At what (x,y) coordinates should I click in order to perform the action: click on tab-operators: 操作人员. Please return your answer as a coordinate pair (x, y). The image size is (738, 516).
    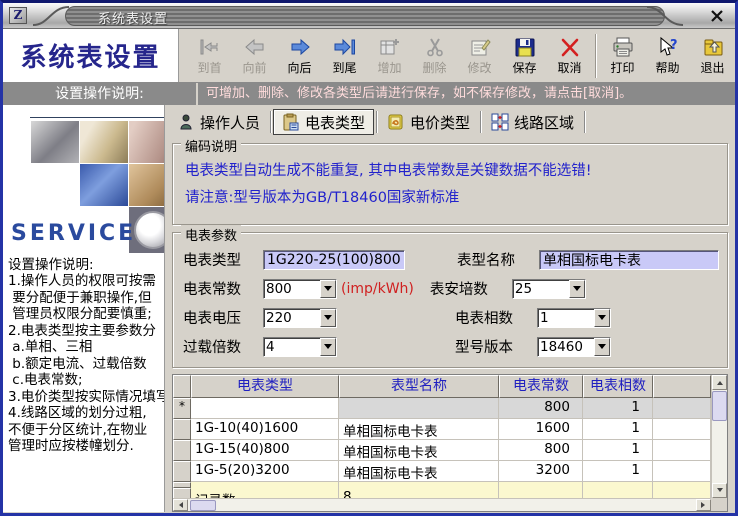
    Looking at the image, I should click on (218, 122).